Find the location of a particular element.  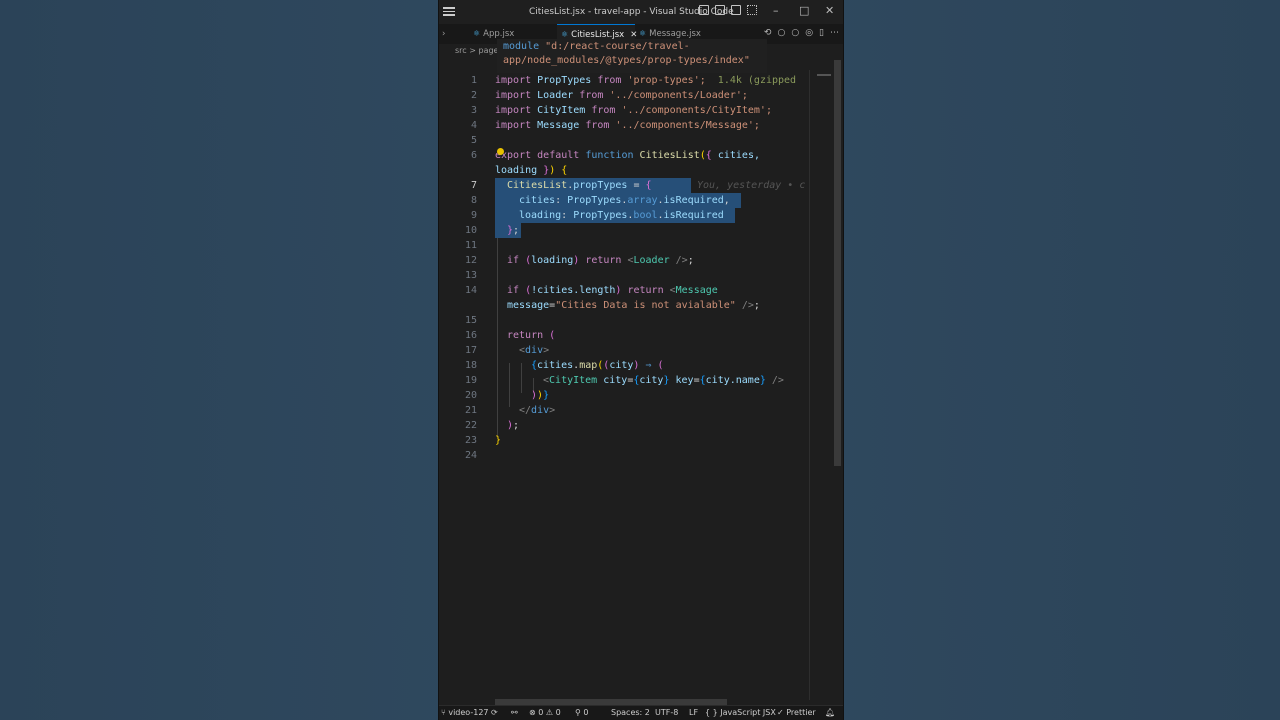

code-text: return ( is located at coordinates (531, 335).